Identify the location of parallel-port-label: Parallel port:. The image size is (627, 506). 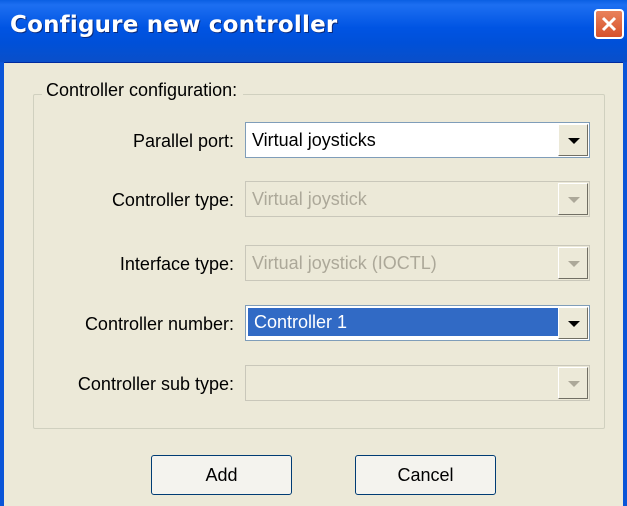
(183, 141).